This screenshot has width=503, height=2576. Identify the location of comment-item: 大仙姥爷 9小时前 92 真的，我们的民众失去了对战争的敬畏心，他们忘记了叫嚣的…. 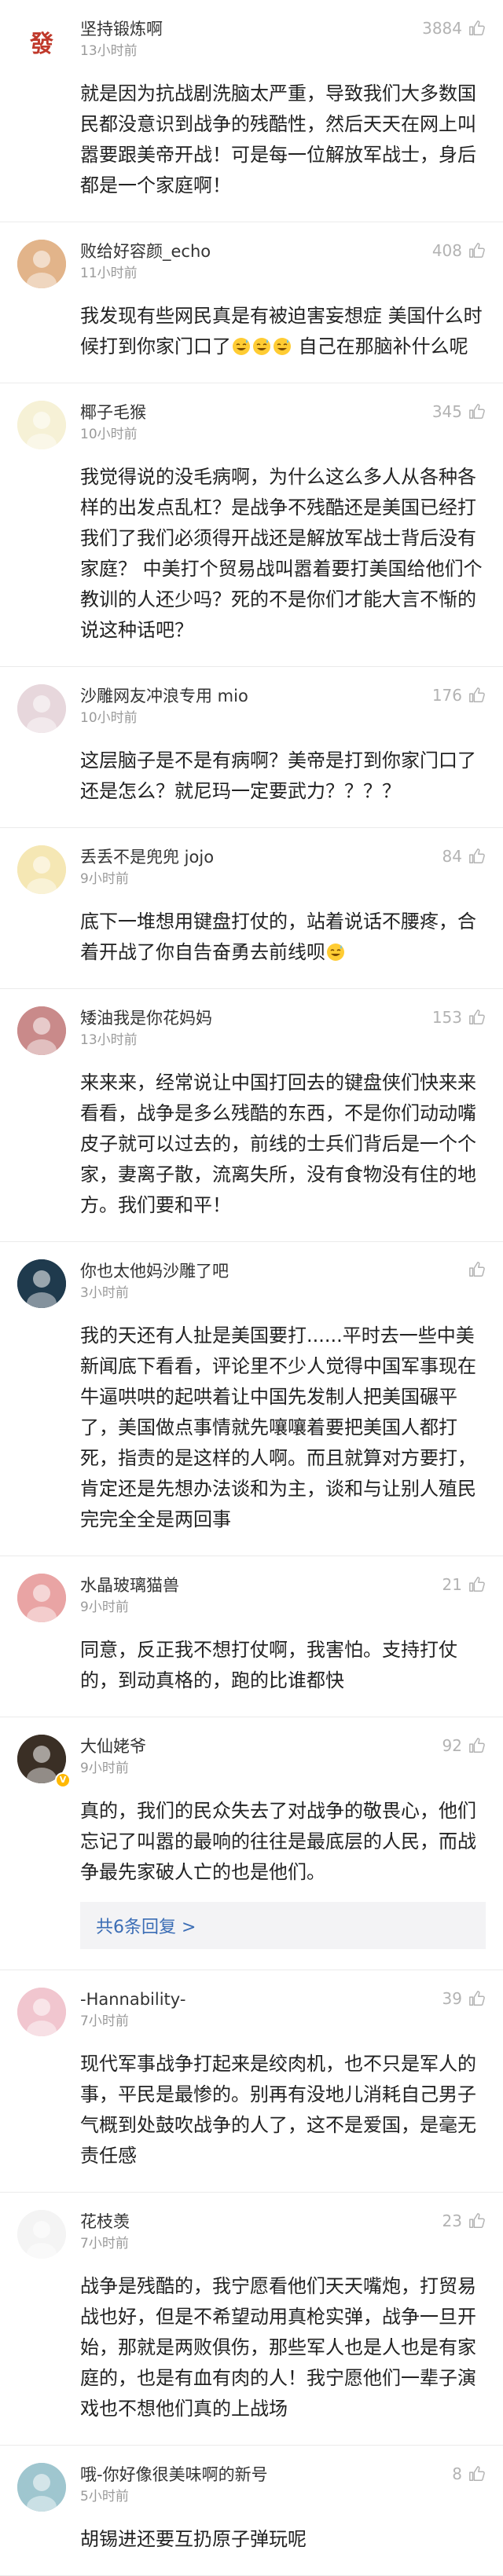
(251, 1843).